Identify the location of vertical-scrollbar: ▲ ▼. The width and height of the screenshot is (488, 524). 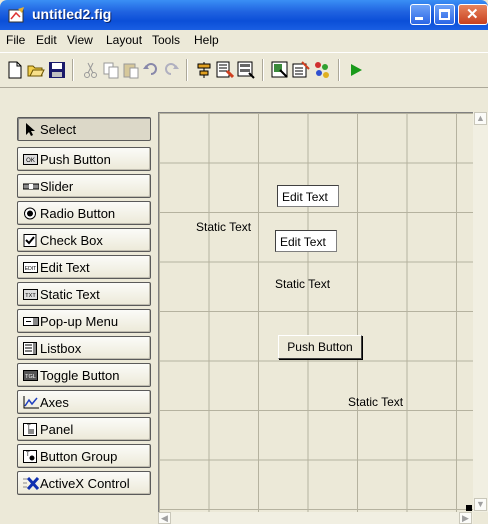
(480, 312).